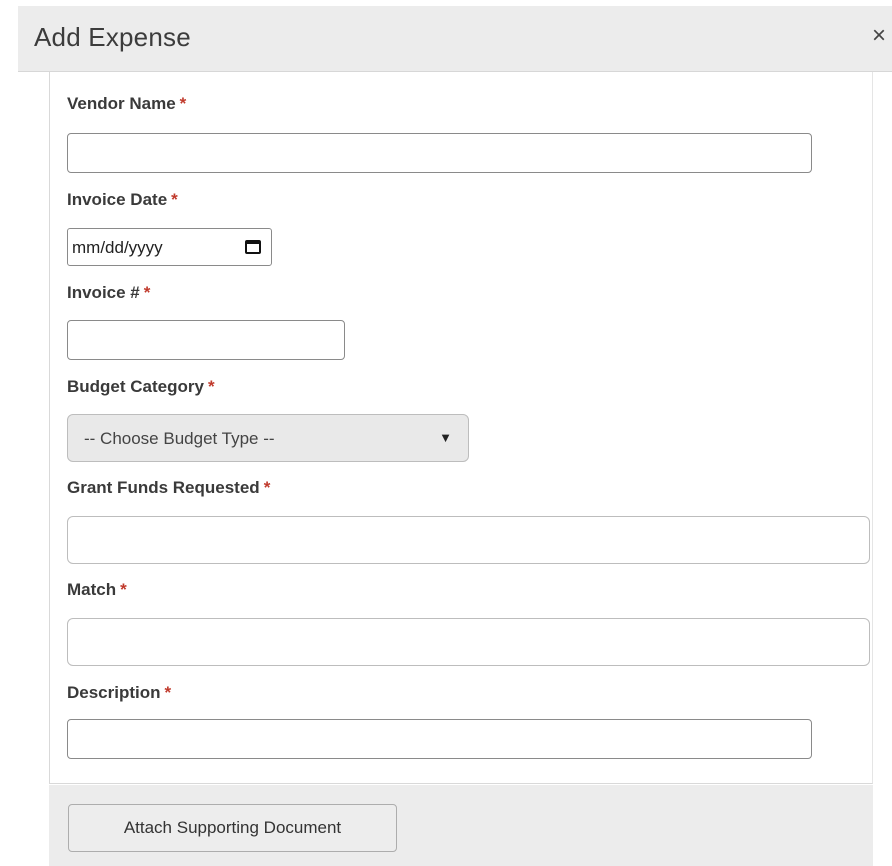  Describe the element at coordinates (439, 739) in the screenshot. I see `description-input` at that location.